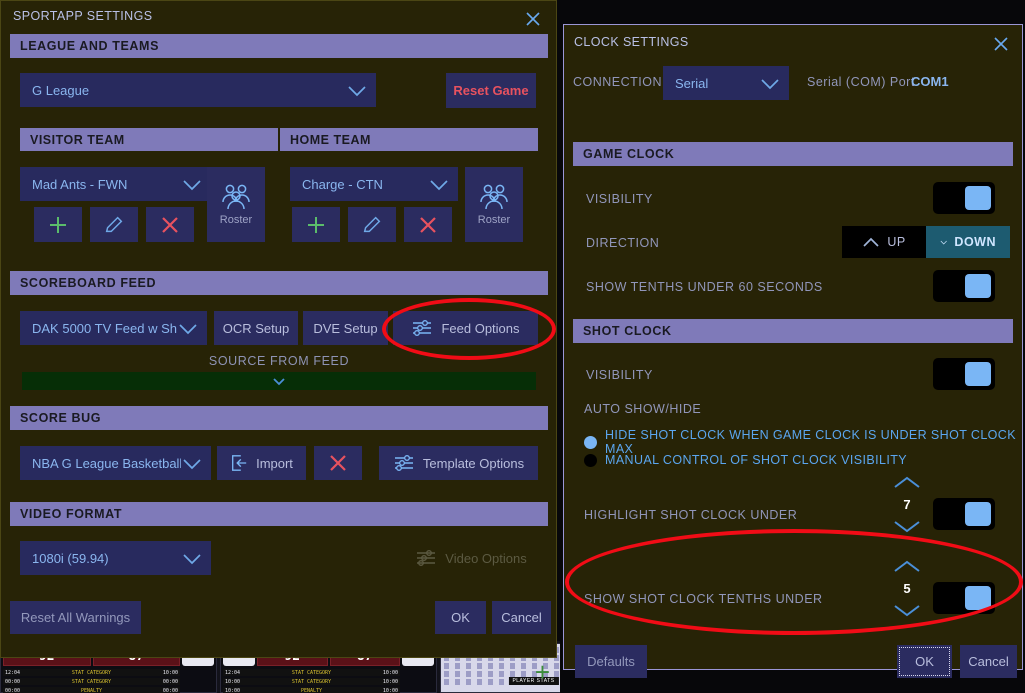  I want to click on direction-up-label: UP, so click(896, 242).